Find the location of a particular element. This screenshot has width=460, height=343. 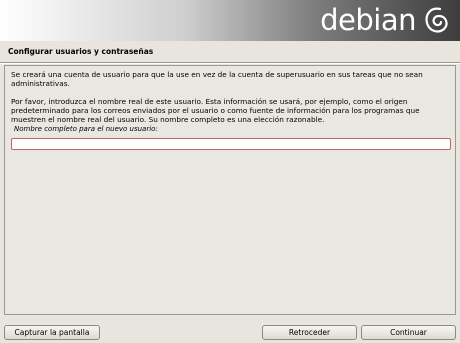

debian-logo-text: debian is located at coordinates (368, 20).